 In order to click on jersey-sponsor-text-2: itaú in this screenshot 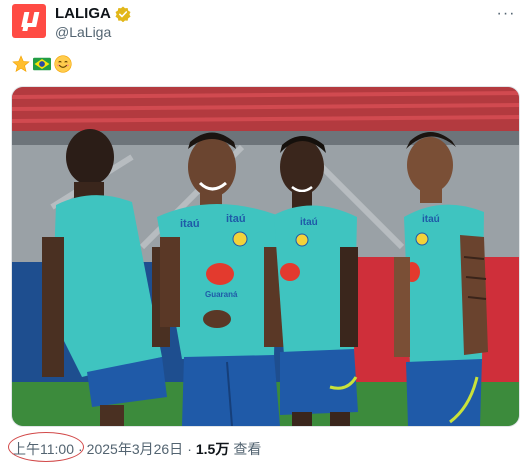, I will do `click(236, 219)`.